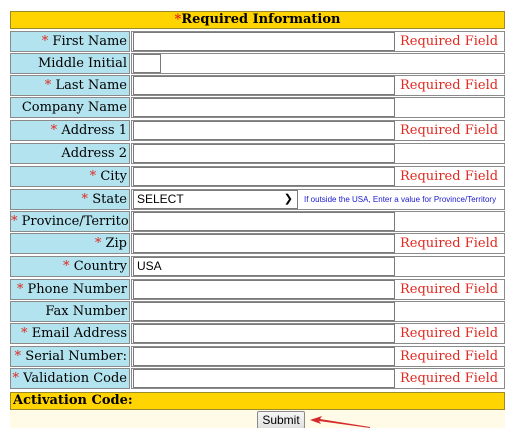 The width and height of the screenshot is (505, 428). I want to click on label-text: Company Name, so click(74, 107).